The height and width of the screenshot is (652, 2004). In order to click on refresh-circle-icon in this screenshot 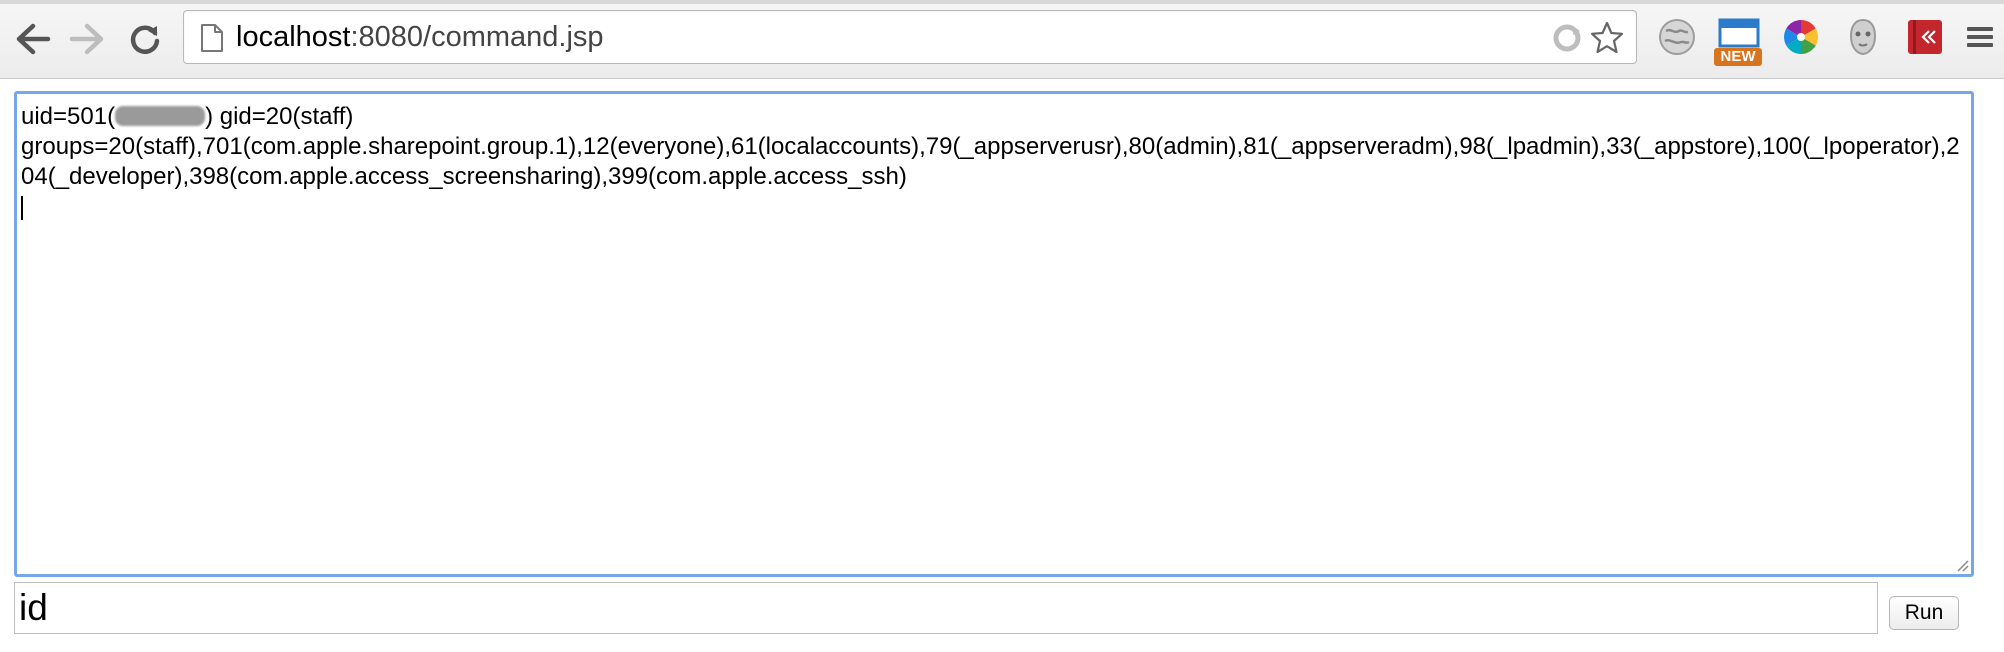, I will do `click(1567, 38)`.